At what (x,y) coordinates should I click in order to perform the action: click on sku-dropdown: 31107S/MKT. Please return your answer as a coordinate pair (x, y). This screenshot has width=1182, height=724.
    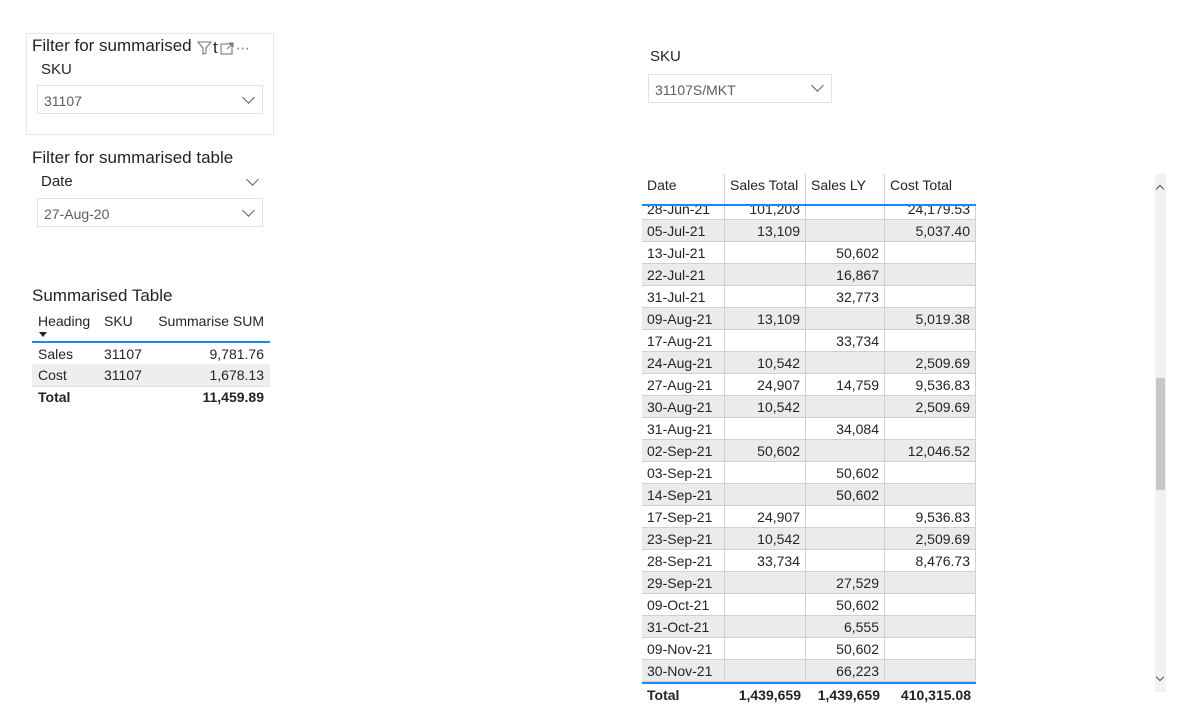
    Looking at the image, I should click on (740, 88).